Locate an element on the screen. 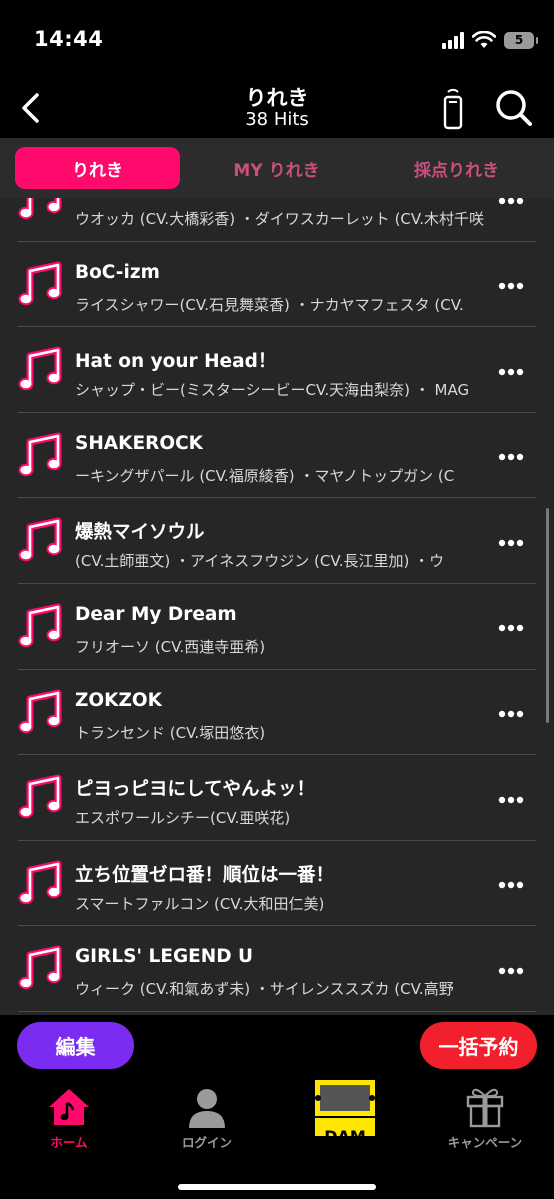 This screenshot has height=1199, width=554. status-bar: 14:44 5 is located at coordinates (277, 40).